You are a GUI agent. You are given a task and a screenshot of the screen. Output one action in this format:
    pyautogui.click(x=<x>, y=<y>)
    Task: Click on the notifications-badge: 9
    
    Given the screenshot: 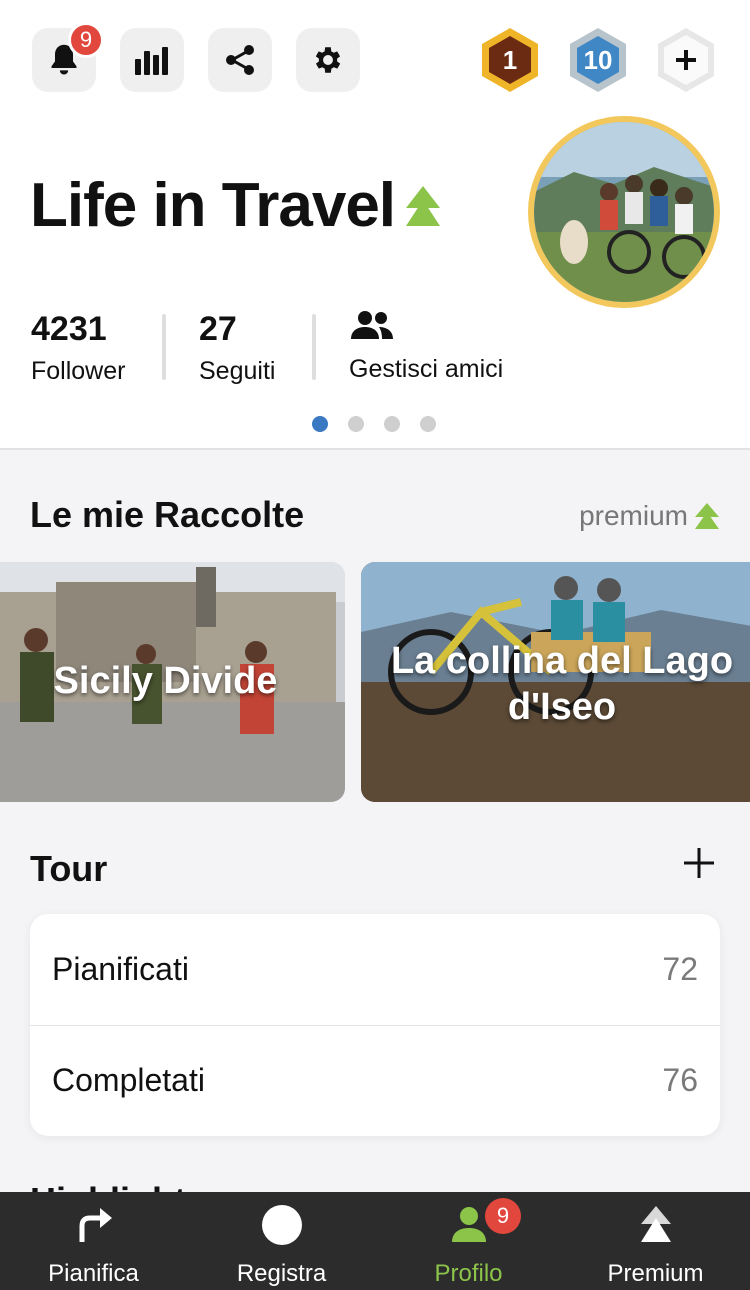 What is the action you would take?
    pyautogui.click(x=86, y=40)
    